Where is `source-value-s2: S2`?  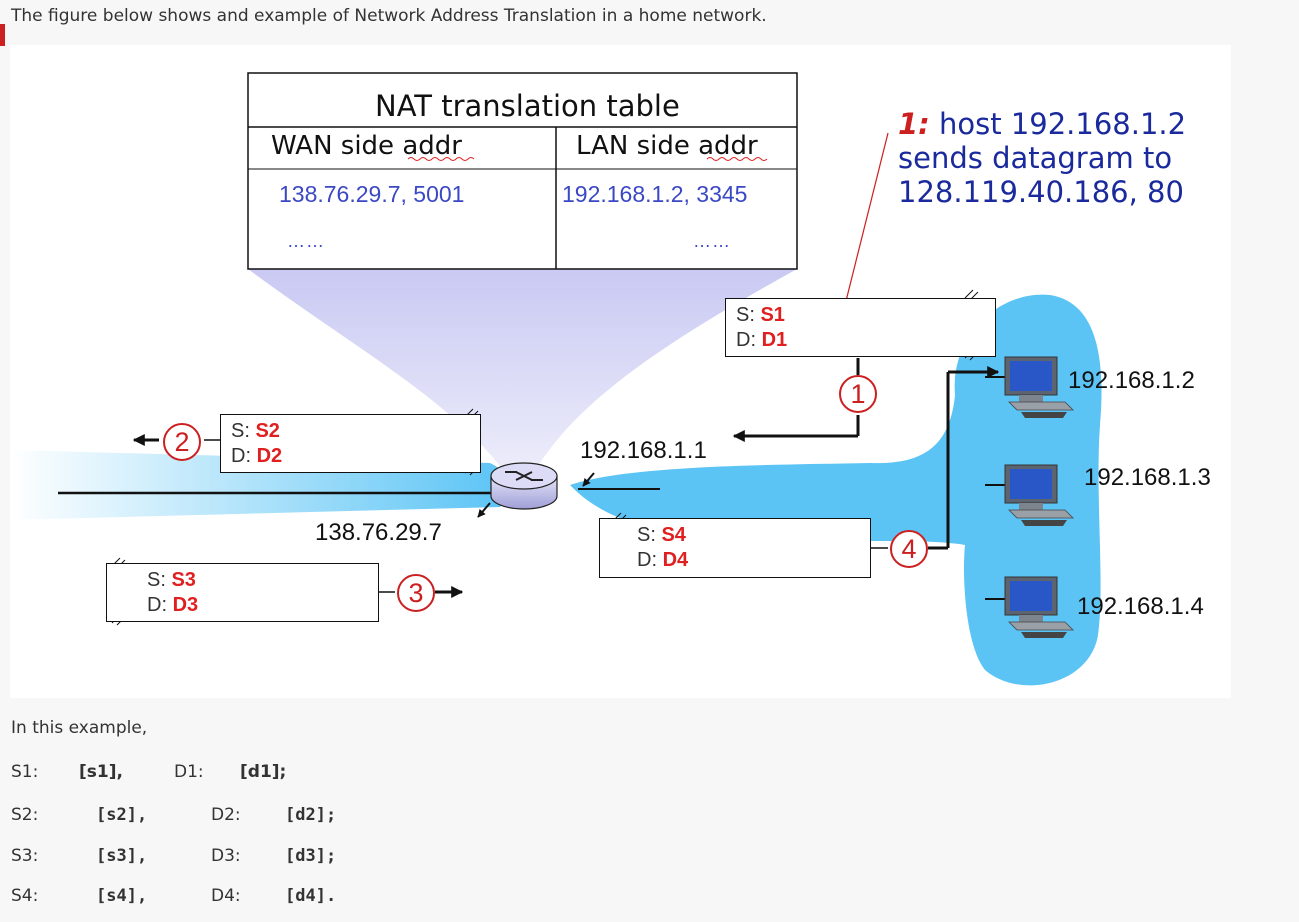 source-value-s2: S2 is located at coordinates (267, 431).